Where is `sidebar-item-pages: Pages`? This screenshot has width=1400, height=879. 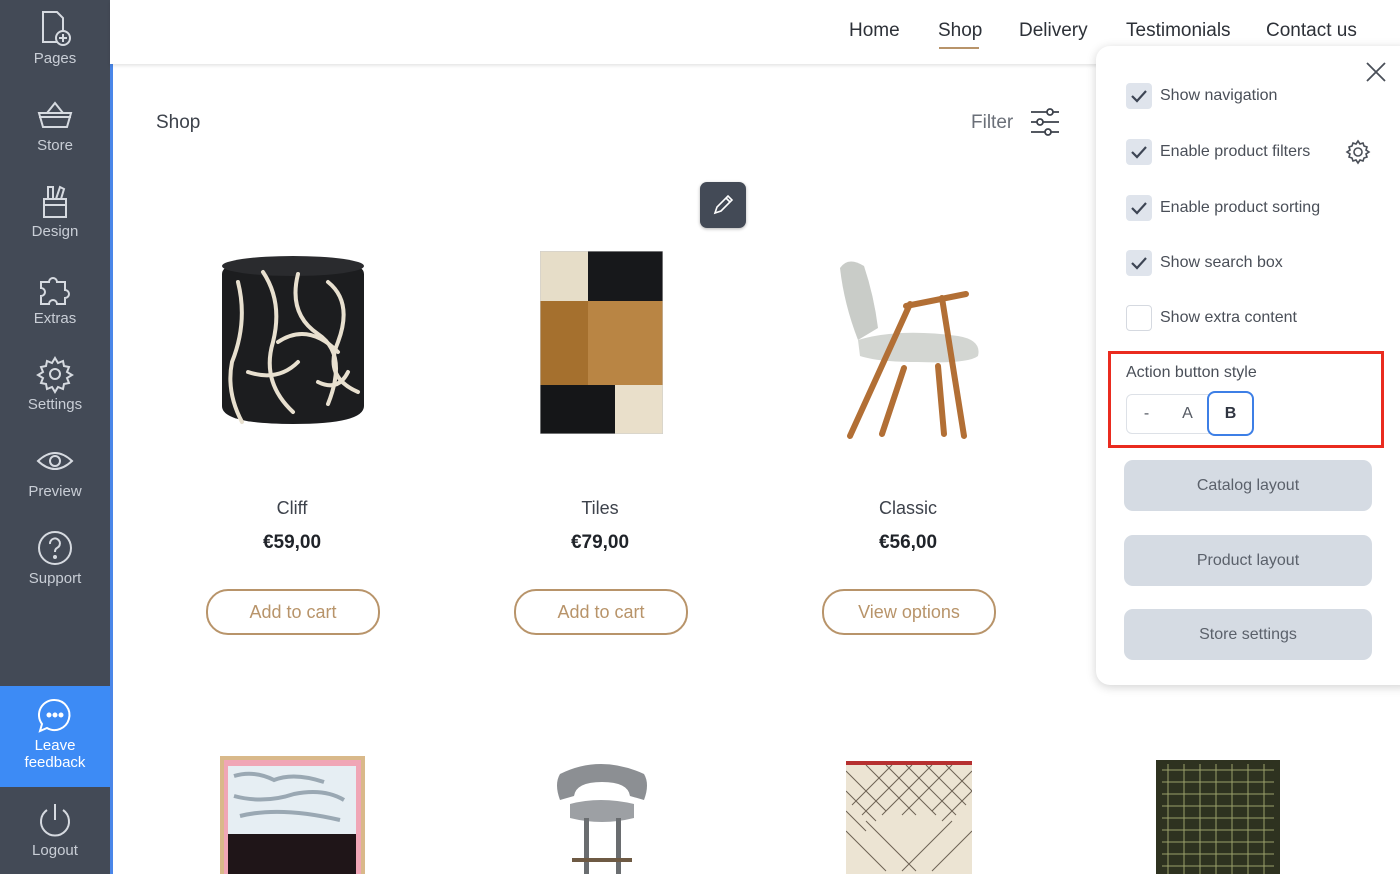
sidebar-item-pages: Pages is located at coordinates (55, 43).